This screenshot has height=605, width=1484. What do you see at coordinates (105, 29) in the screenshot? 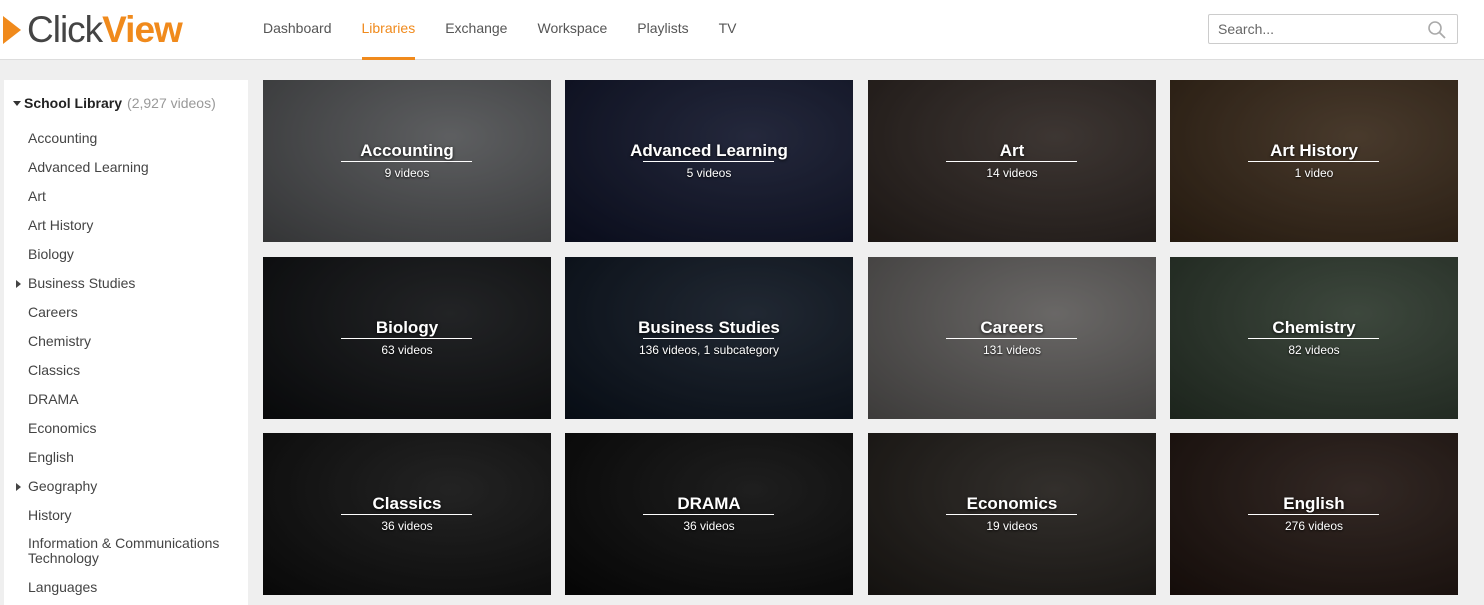
I see `logo-wordmark: ClickView` at bounding box center [105, 29].